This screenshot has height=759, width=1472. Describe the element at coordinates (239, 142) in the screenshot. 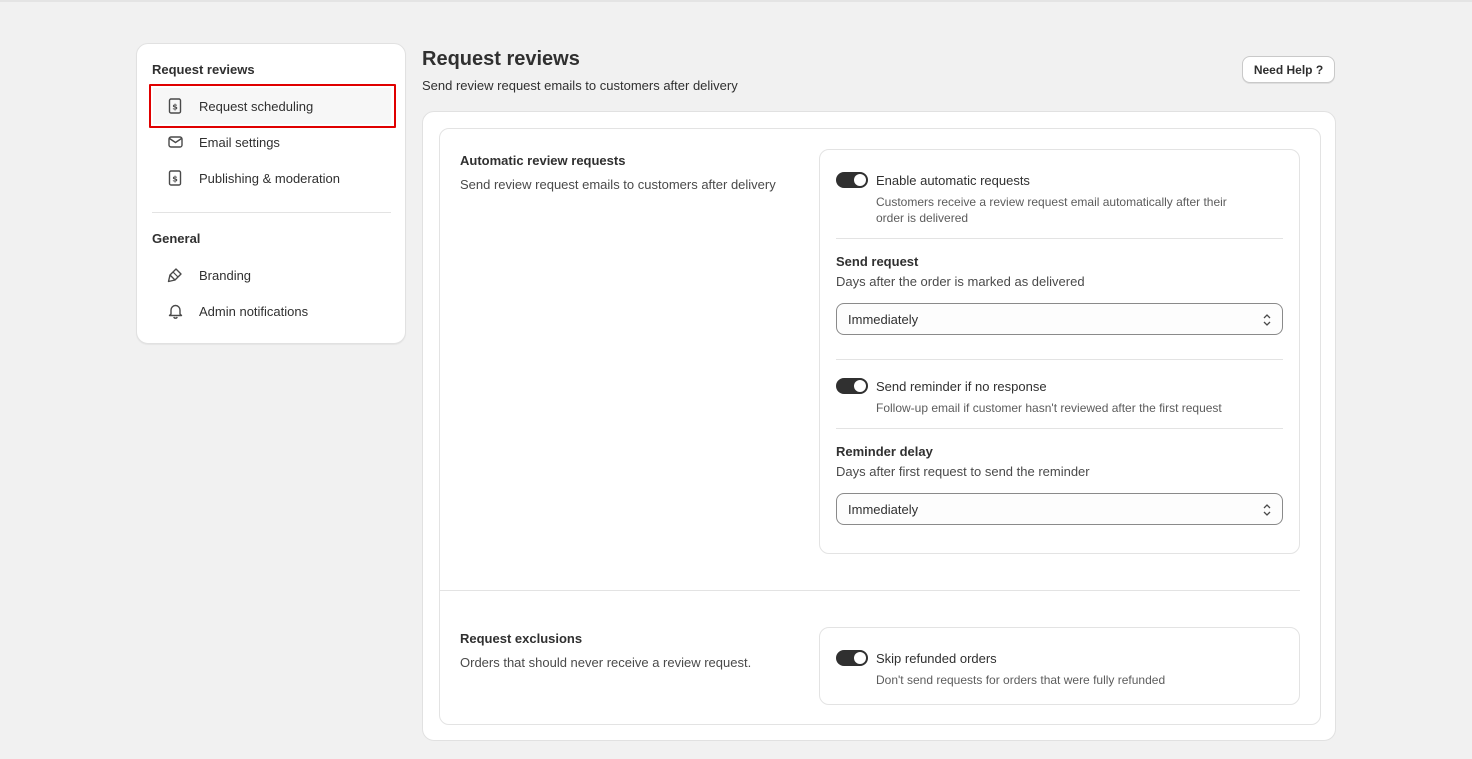

I see `sidebar-item-label: Email settings` at that location.